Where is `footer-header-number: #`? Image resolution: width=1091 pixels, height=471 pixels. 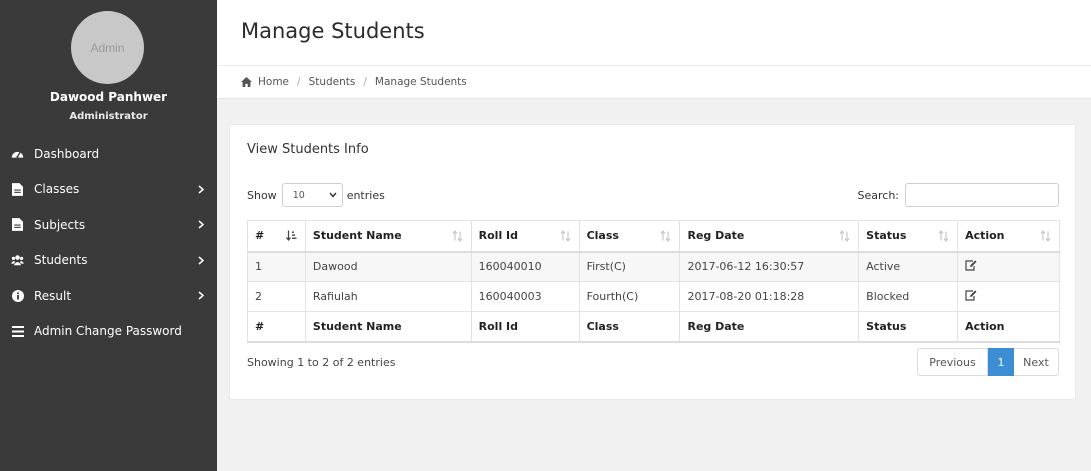
footer-header-number: # is located at coordinates (276, 327).